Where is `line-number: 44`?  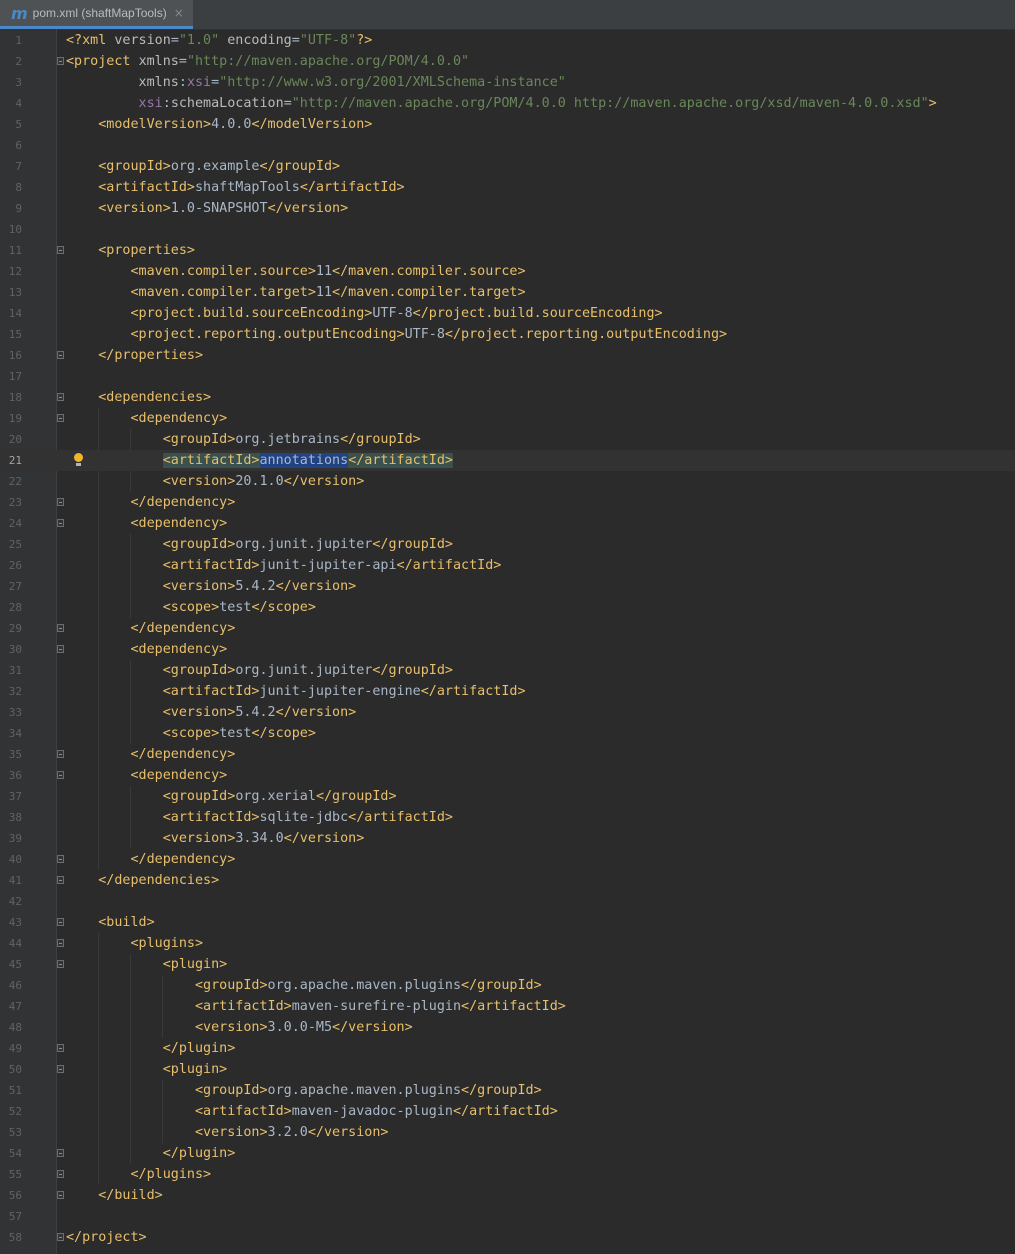 line-number: 44 is located at coordinates (11, 943).